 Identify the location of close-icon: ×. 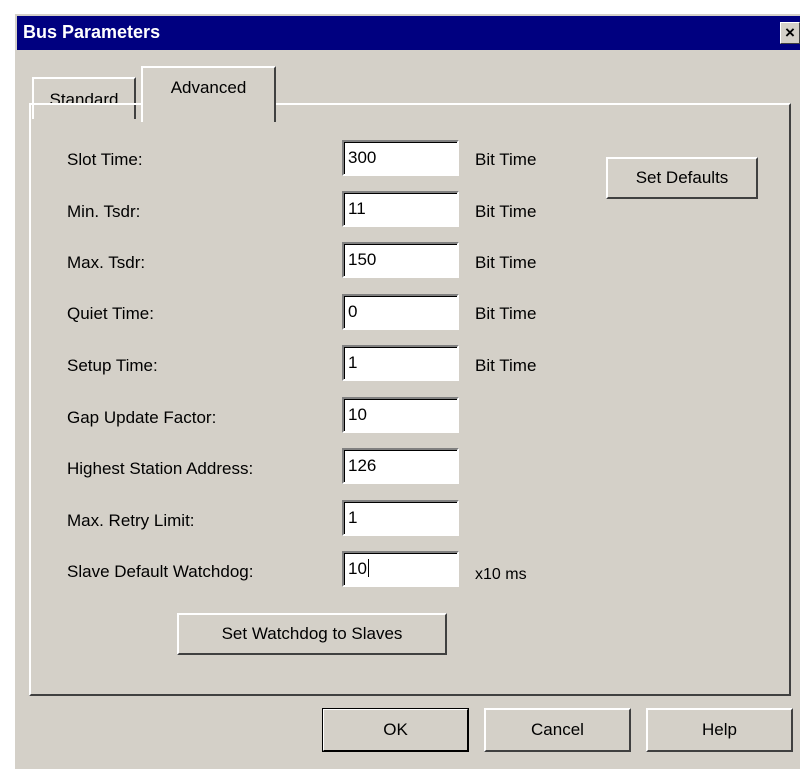
(790, 32).